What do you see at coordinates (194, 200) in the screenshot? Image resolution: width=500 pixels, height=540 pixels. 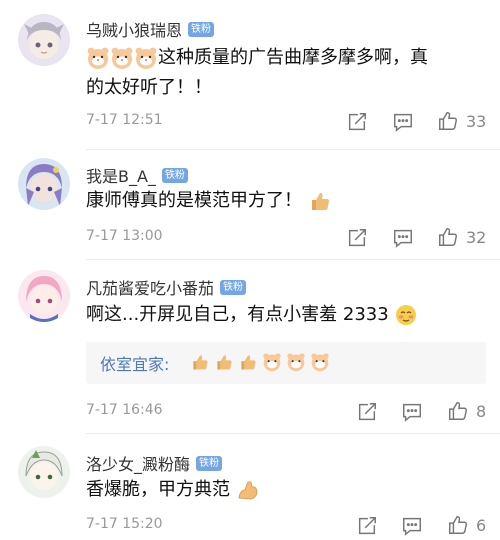 I see `comment-text-content: 康师傅真的是模范甲方了！` at bounding box center [194, 200].